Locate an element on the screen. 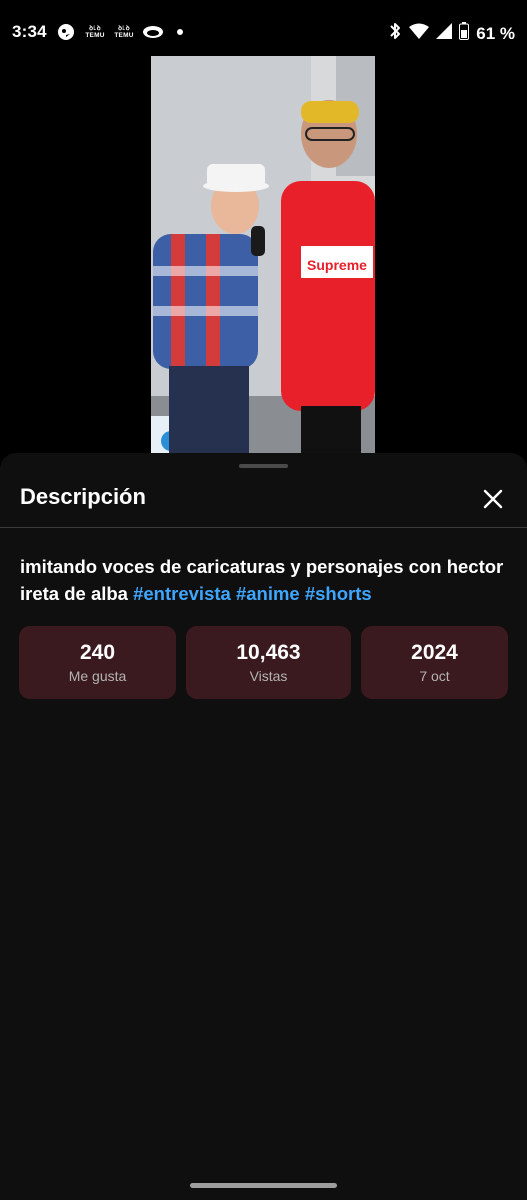 The height and width of the screenshot is (1200, 527). hashtag-link: #shorts is located at coordinates (338, 593).